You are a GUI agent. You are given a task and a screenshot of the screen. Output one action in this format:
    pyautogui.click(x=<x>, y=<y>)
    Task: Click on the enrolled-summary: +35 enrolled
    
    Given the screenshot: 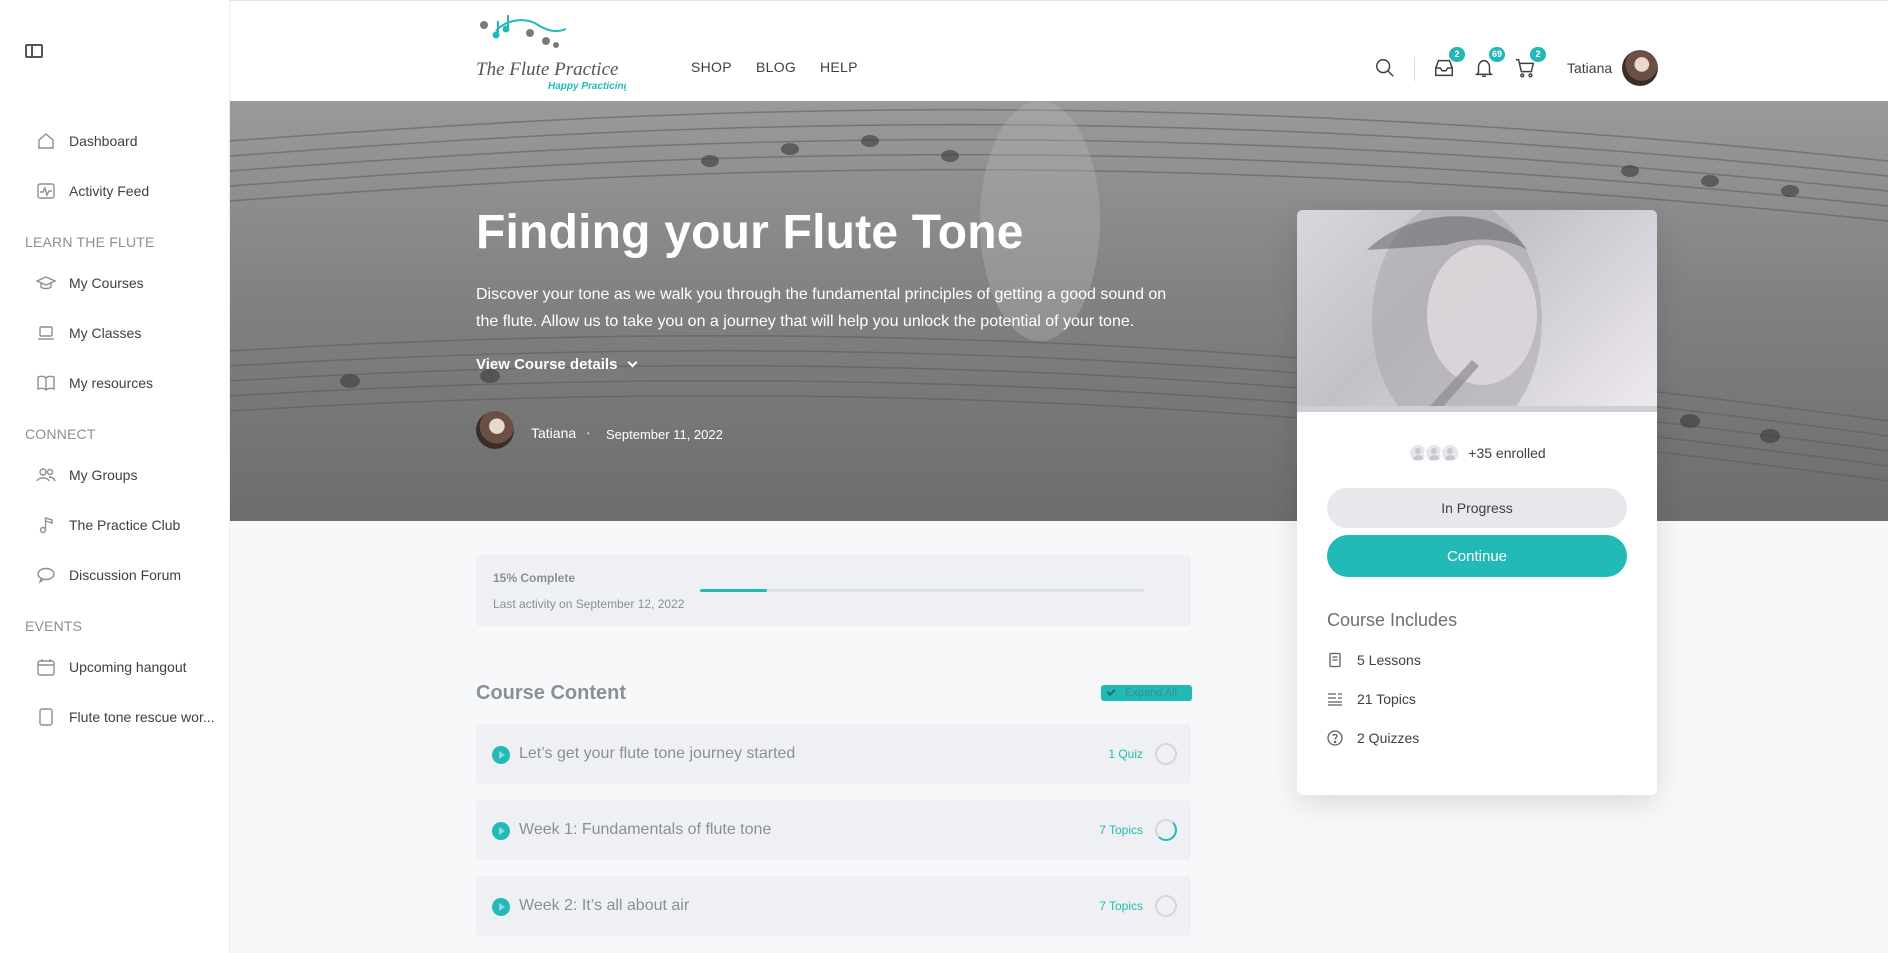 What is the action you would take?
    pyautogui.click(x=1477, y=453)
    